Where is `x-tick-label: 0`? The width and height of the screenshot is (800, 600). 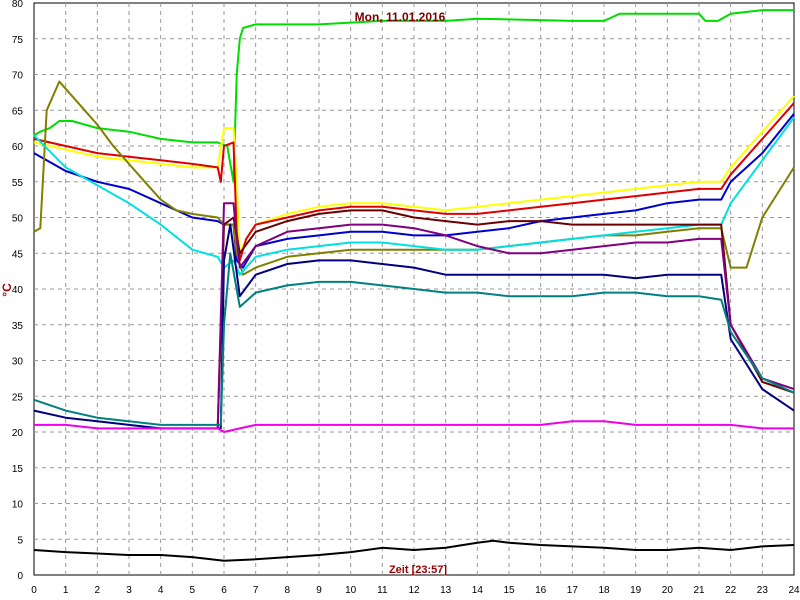
x-tick-label: 0 is located at coordinates (34, 590).